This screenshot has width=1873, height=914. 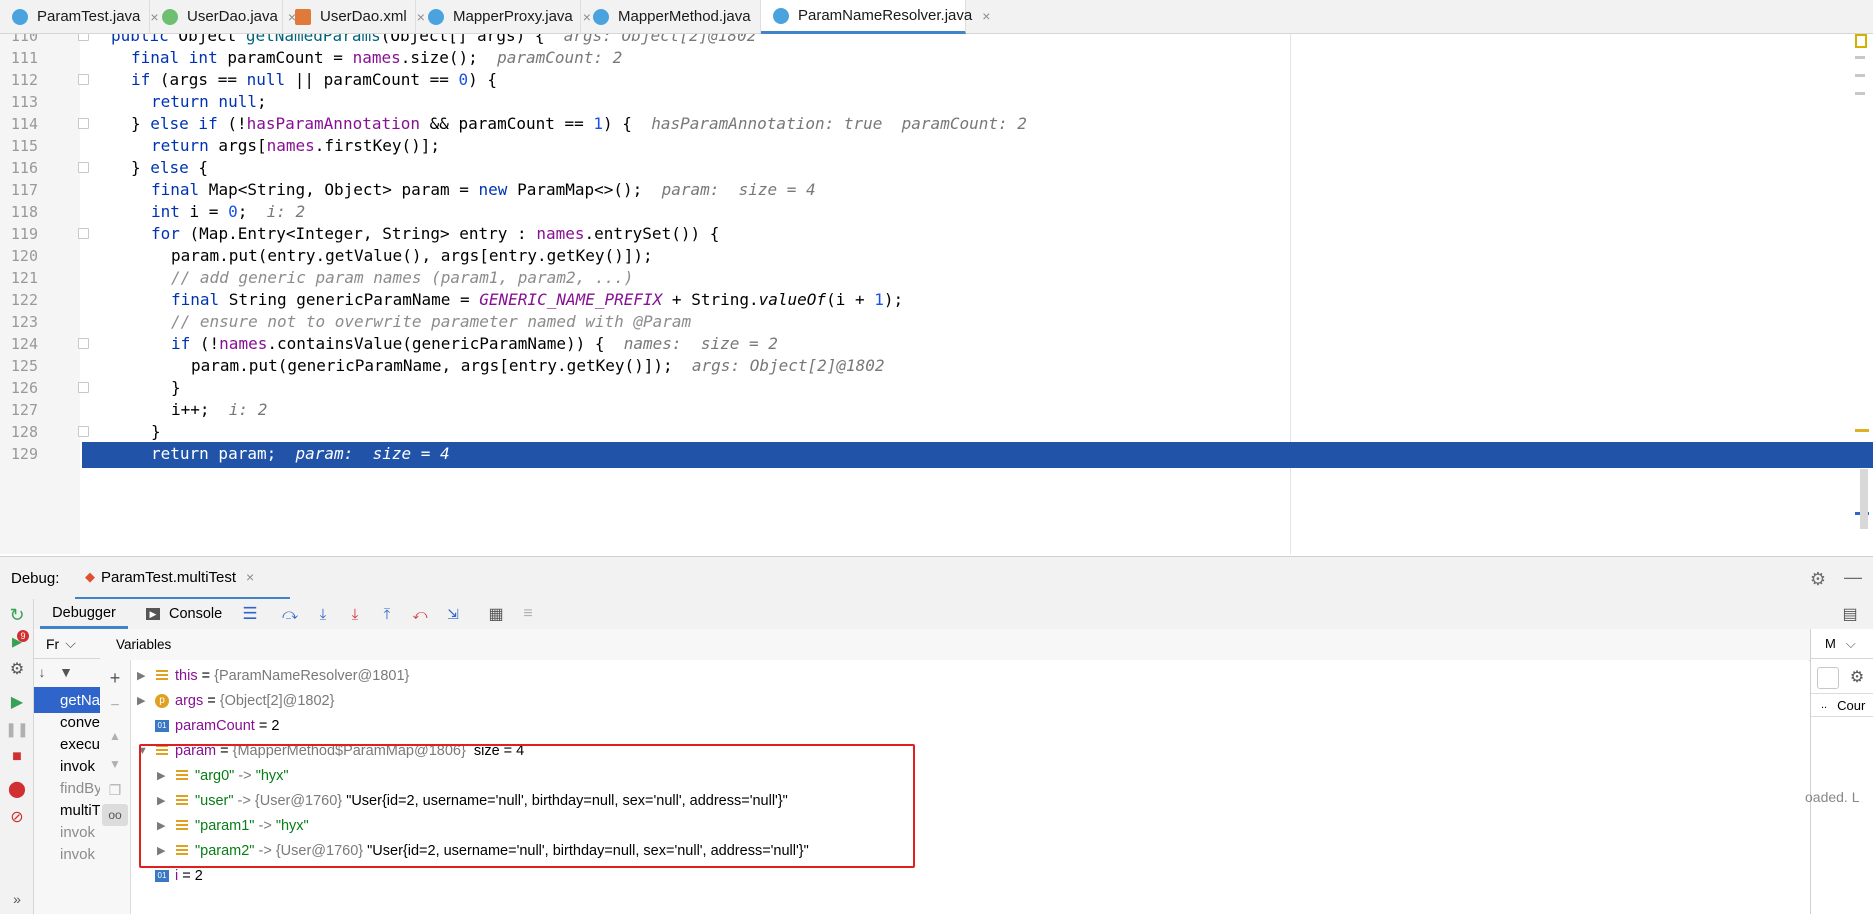 I want to click on variable-eq: = 2, so click(x=190, y=875).